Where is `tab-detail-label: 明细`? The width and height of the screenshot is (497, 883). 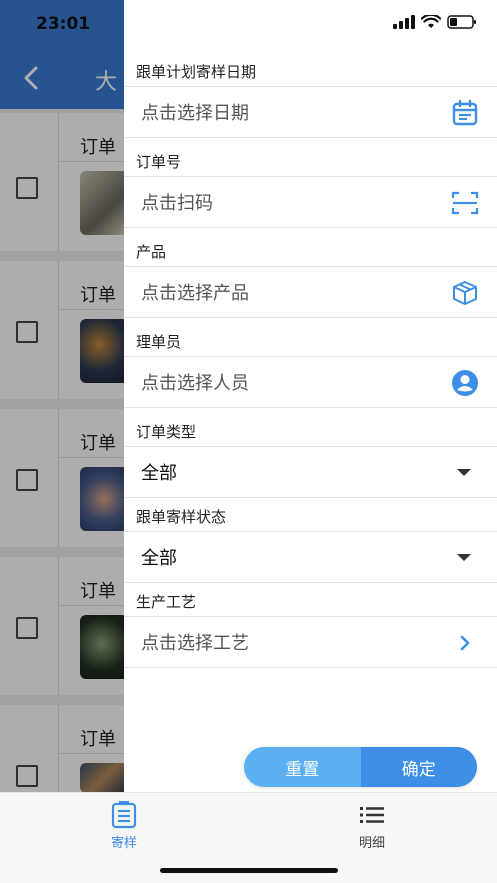 tab-detail-label: 明细 is located at coordinates (371, 843).